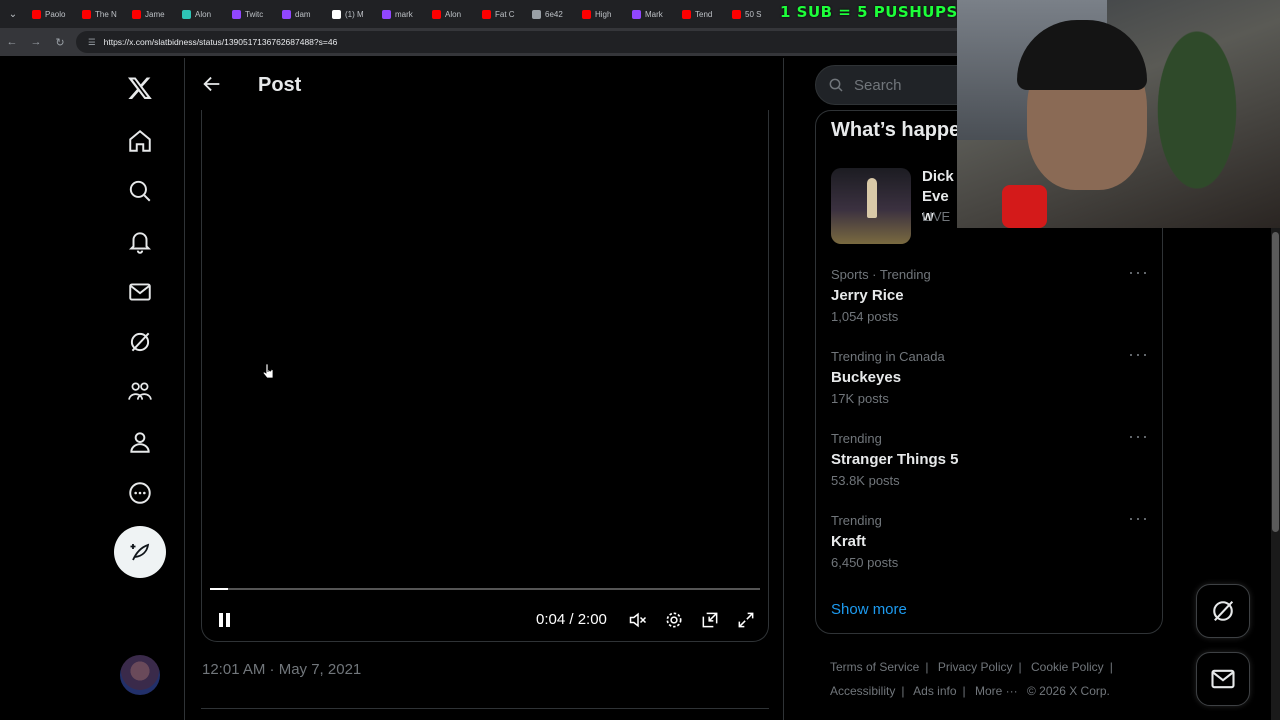 The height and width of the screenshot is (720, 1280). What do you see at coordinates (268, 371) in the screenshot?
I see `hand-cursor-icon` at bounding box center [268, 371].